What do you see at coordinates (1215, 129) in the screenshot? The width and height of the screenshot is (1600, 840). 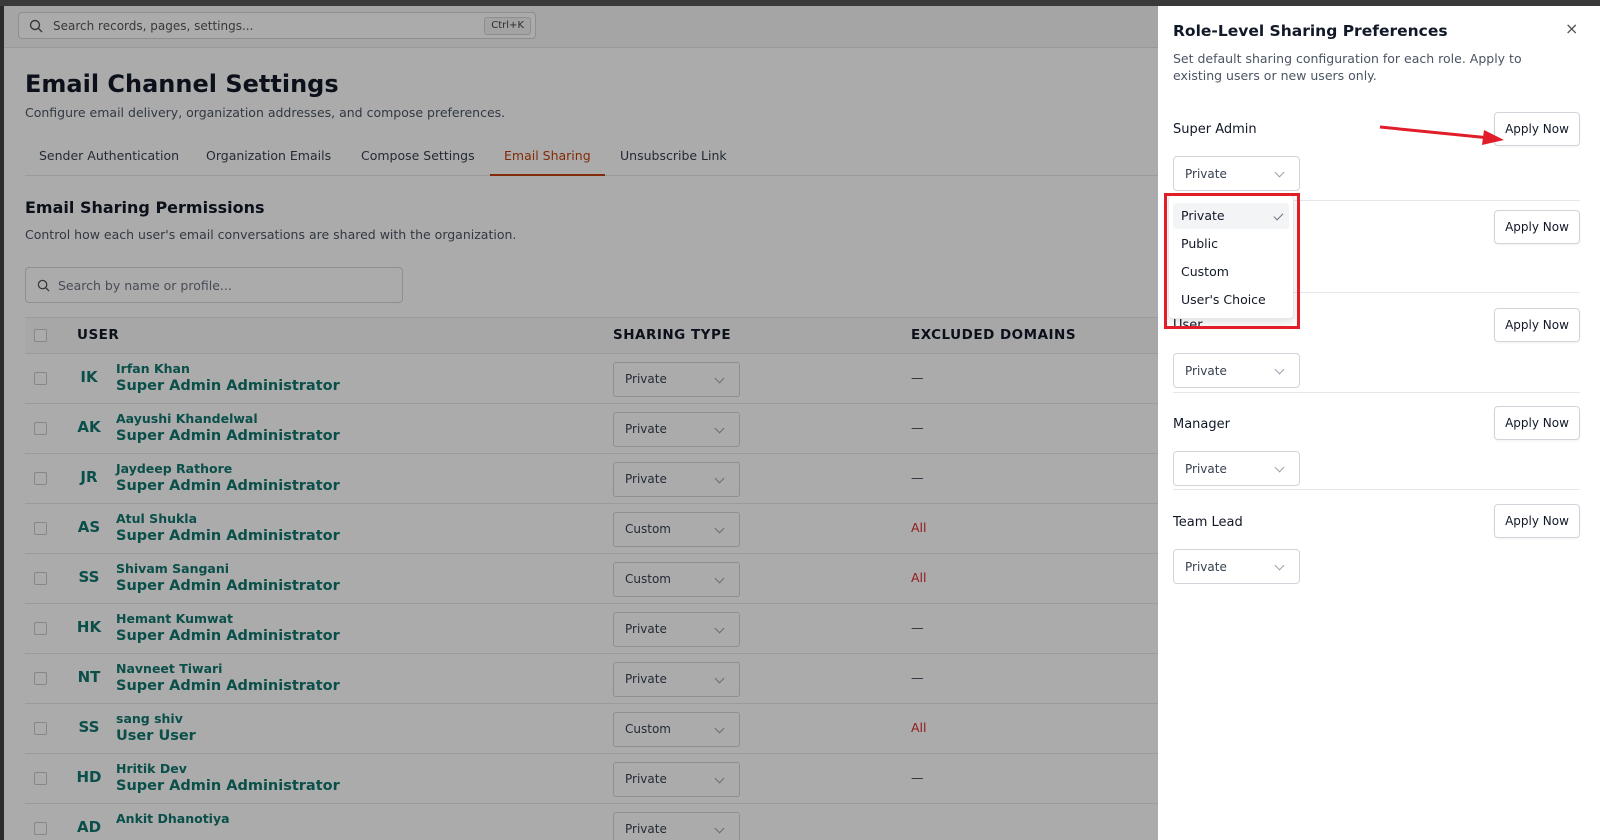 I see `role-label: Super Admin` at bounding box center [1215, 129].